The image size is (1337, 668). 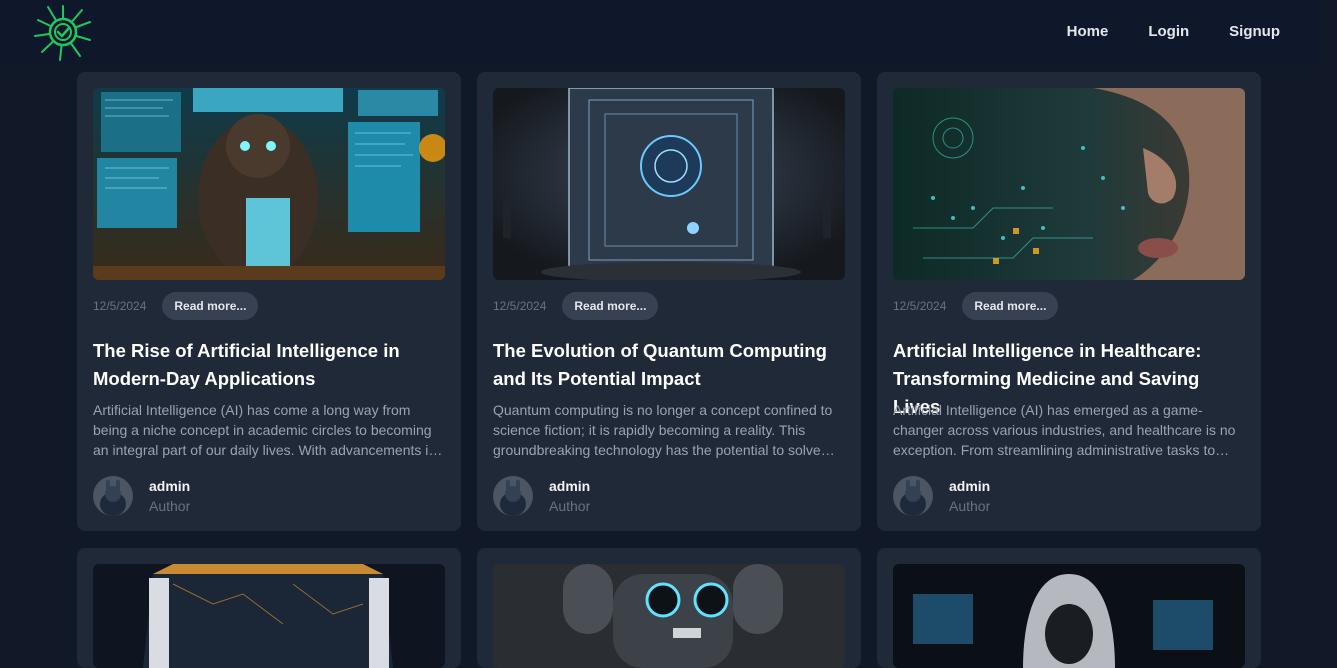 I want to click on nav-links: Home Login Signup, so click(x=1173, y=32).